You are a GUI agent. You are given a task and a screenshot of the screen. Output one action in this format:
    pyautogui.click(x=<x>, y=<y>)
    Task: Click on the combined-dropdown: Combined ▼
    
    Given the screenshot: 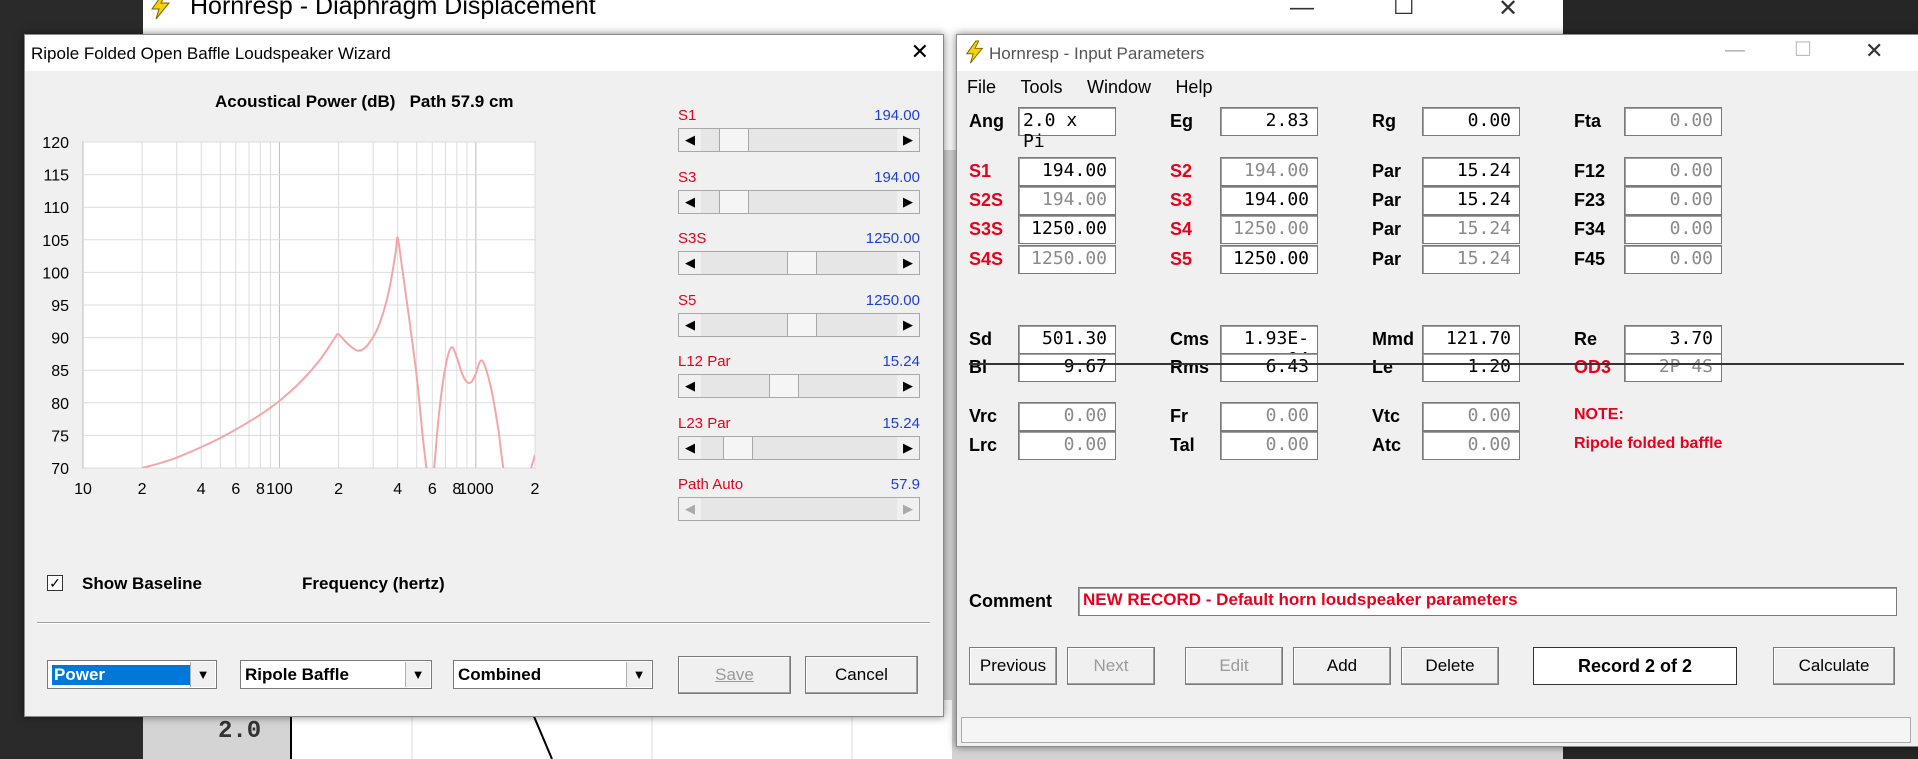 What is the action you would take?
    pyautogui.click(x=553, y=674)
    